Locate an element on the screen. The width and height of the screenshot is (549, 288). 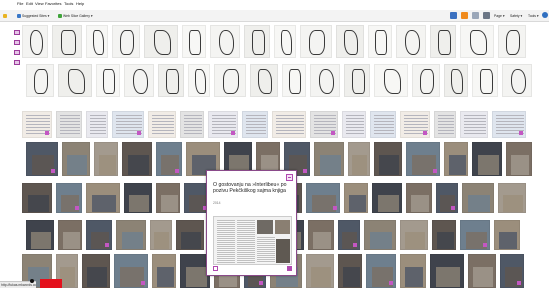
help-icon is located at coordinates (545, 15).